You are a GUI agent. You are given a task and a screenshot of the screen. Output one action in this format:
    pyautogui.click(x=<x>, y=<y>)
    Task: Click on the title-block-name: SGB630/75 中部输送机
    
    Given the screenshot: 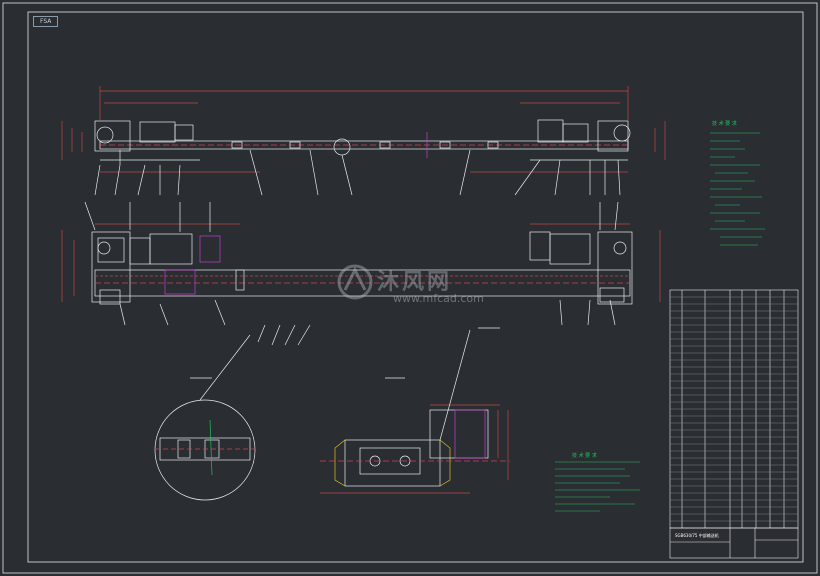 What is the action you would take?
    pyautogui.click(x=697, y=535)
    